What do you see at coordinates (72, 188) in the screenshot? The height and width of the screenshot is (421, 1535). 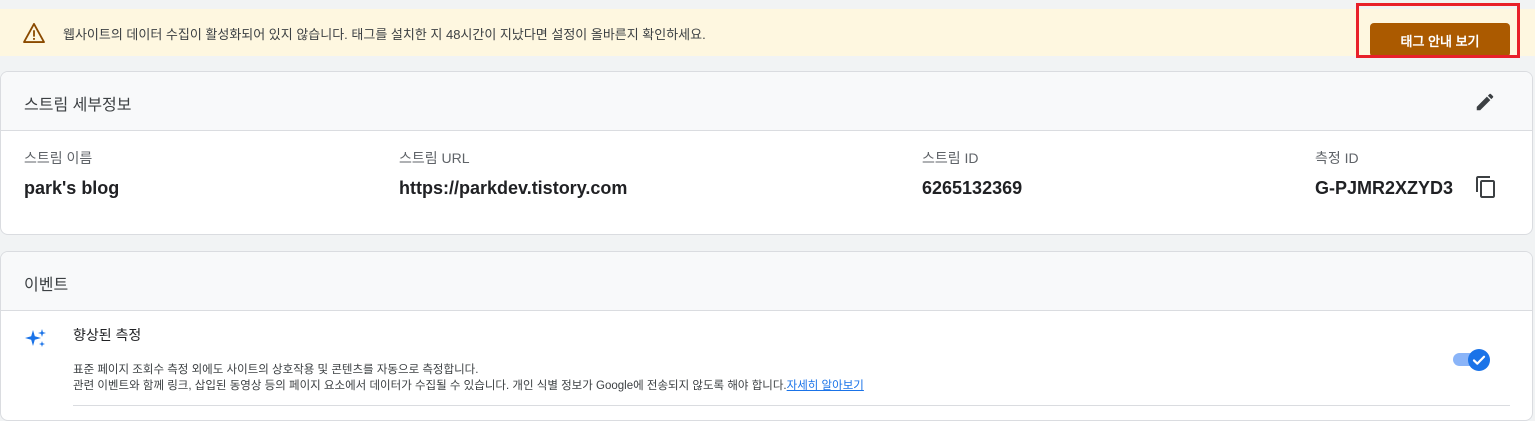 I see `stream-name-value: park's blog` at bounding box center [72, 188].